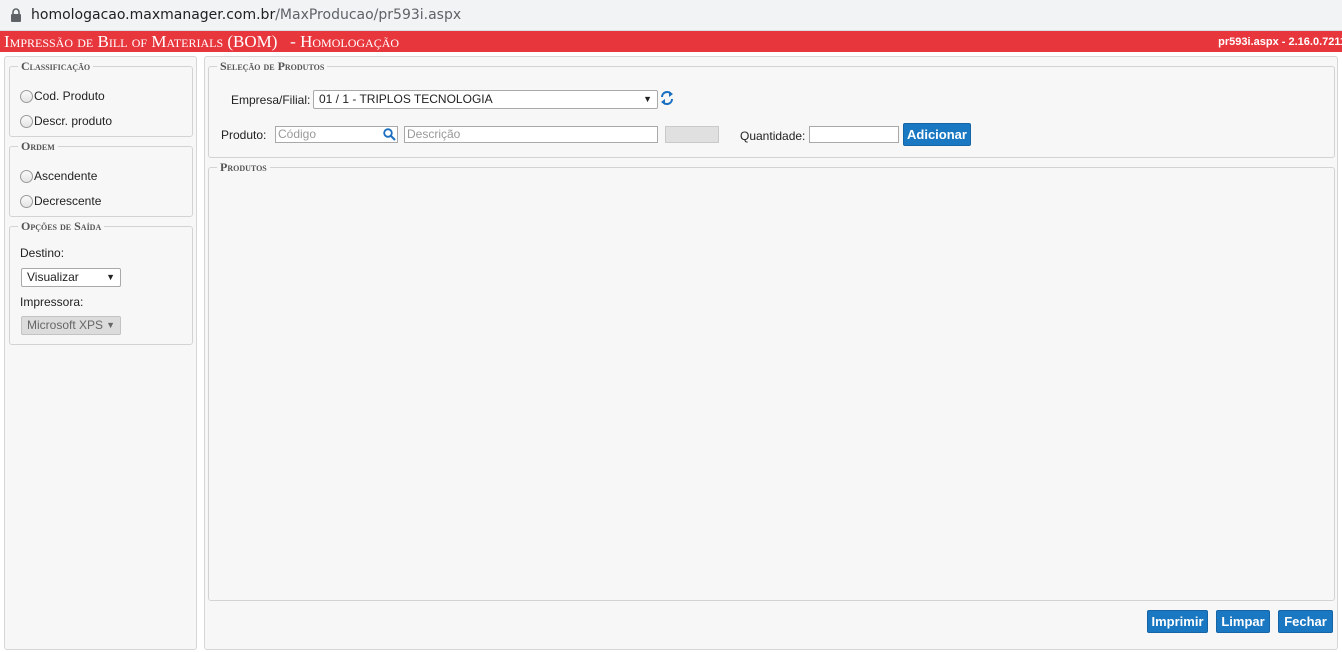 The height and width of the screenshot is (652, 1342). Describe the element at coordinates (38, 146) in the screenshot. I see `ordem-legend: Ordem` at that location.